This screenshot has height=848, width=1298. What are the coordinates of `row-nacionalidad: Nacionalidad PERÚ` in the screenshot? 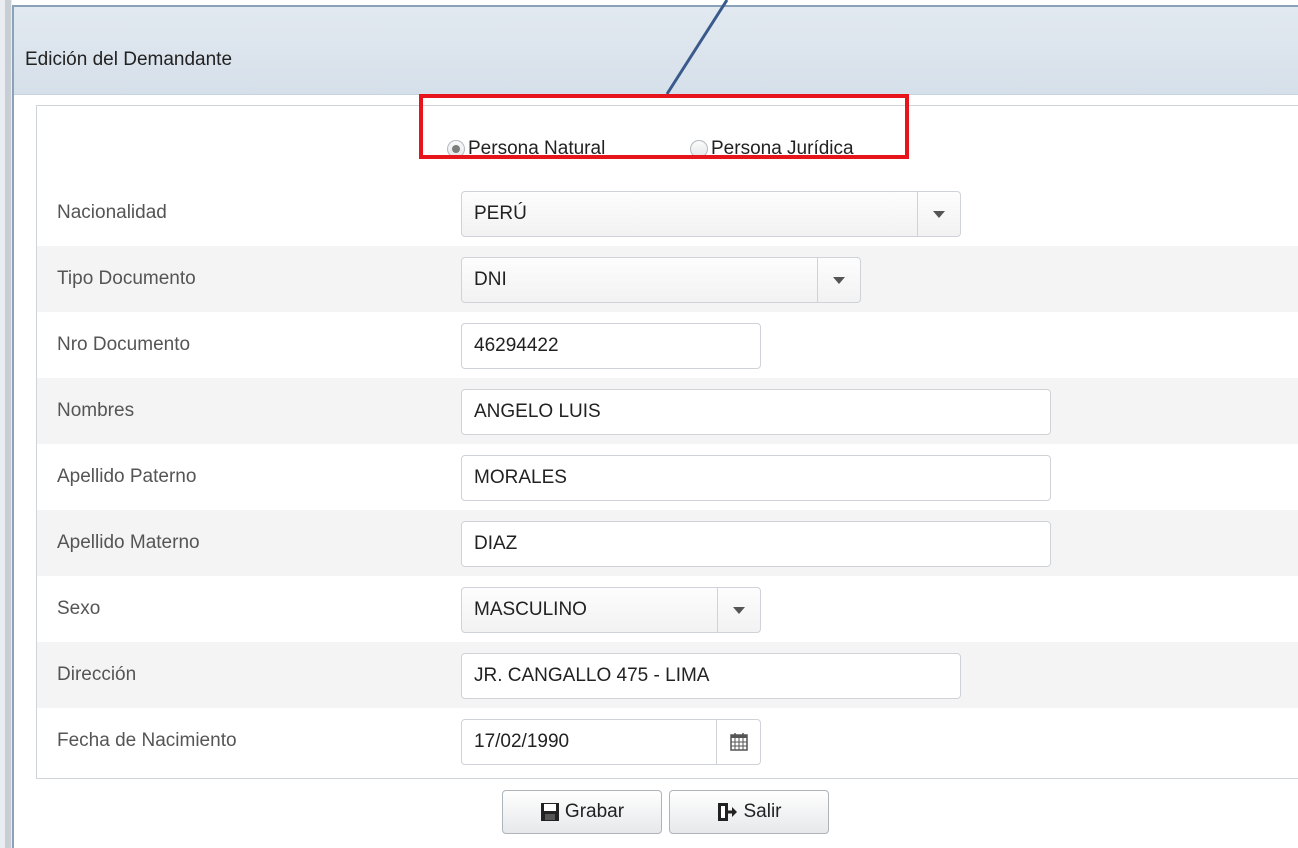 It's located at (667, 213).